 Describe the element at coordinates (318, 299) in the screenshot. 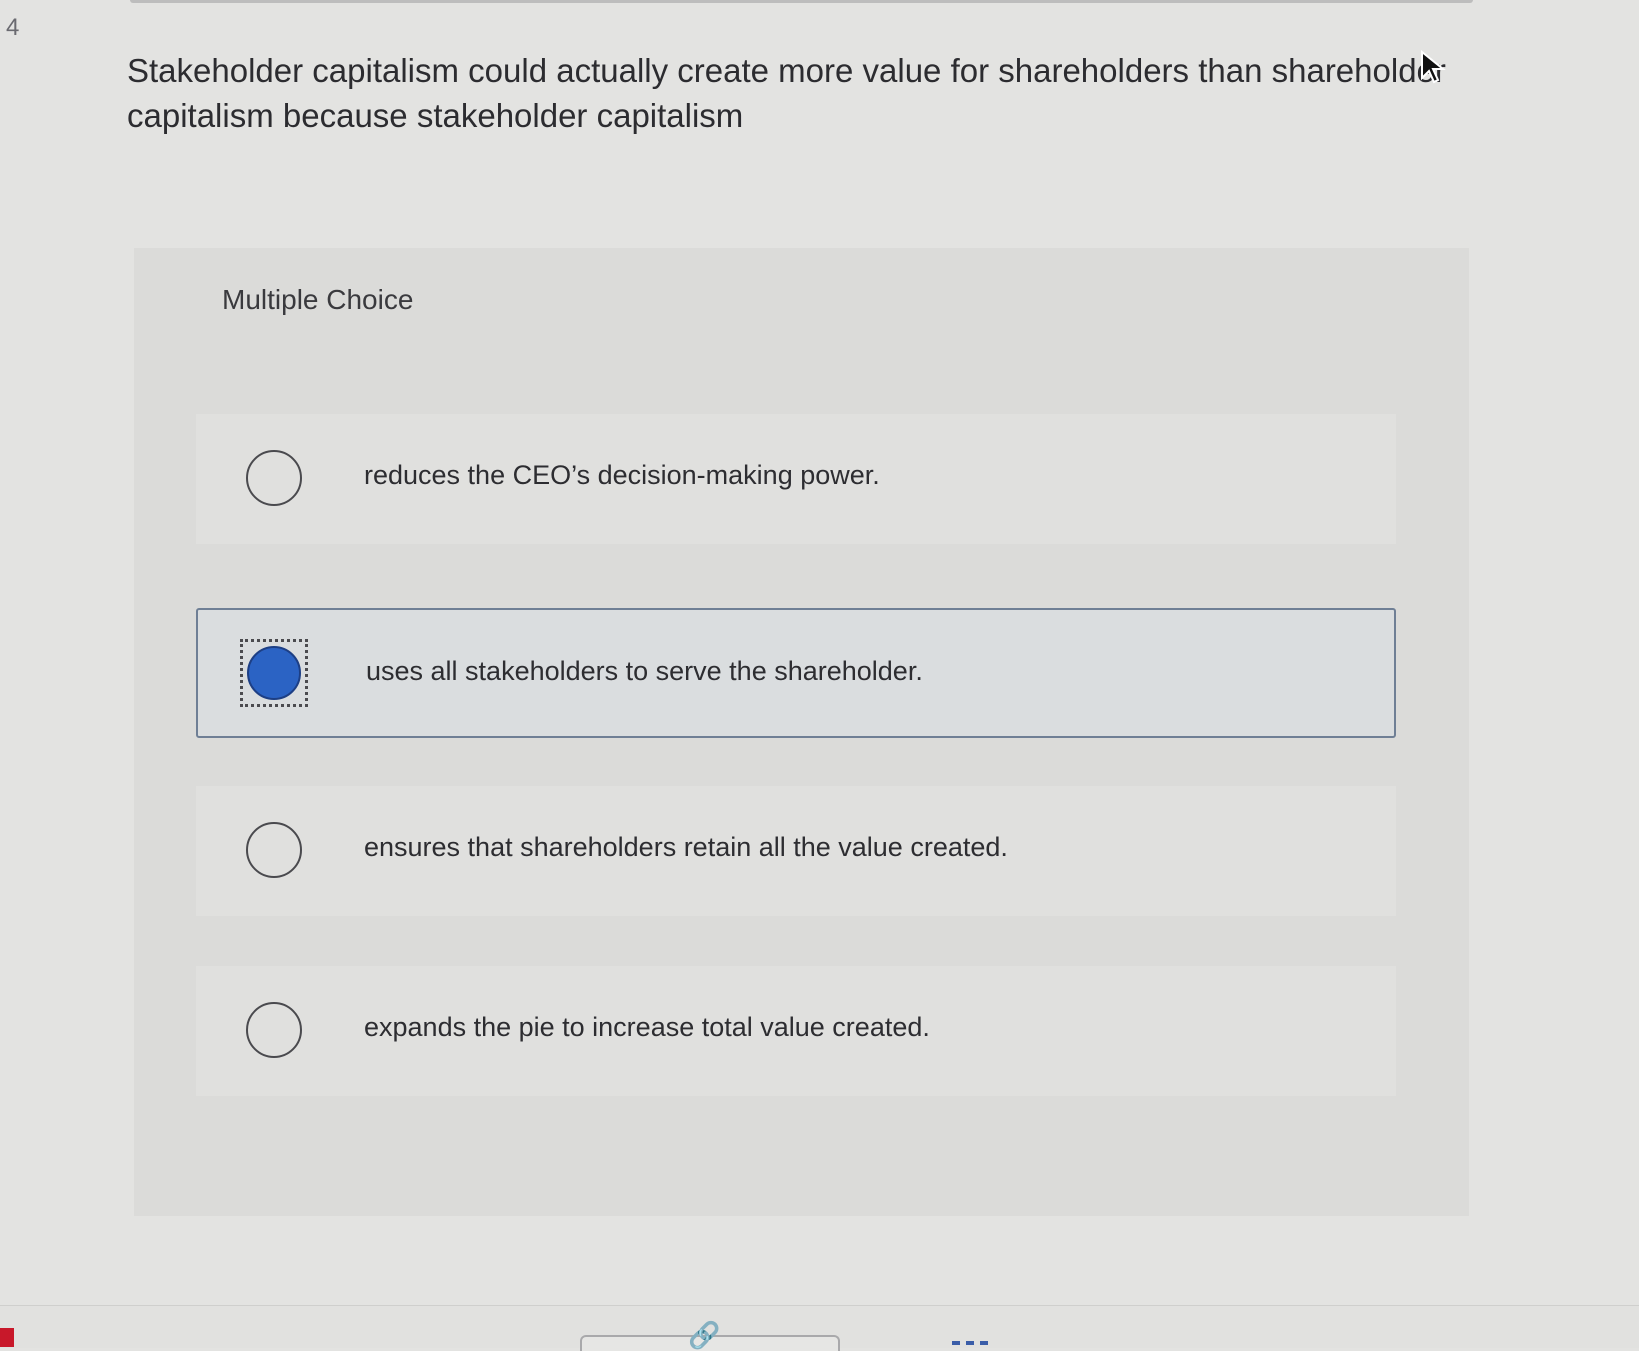

I see `multiple-choice-label: Multiple Choice` at that location.